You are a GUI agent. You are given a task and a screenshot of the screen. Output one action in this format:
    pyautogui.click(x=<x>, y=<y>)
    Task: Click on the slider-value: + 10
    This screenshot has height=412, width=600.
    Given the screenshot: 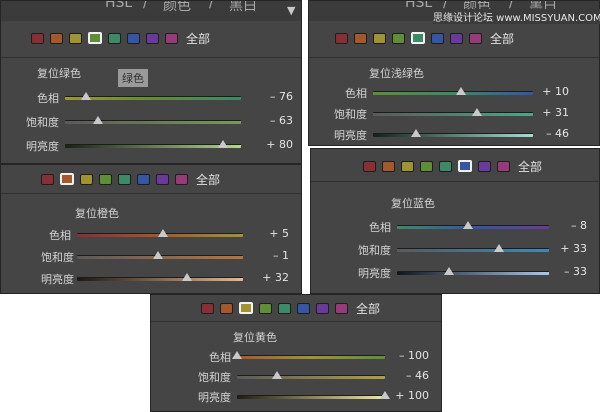 What is the action you would take?
    pyautogui.click(x=555, y=91)
    